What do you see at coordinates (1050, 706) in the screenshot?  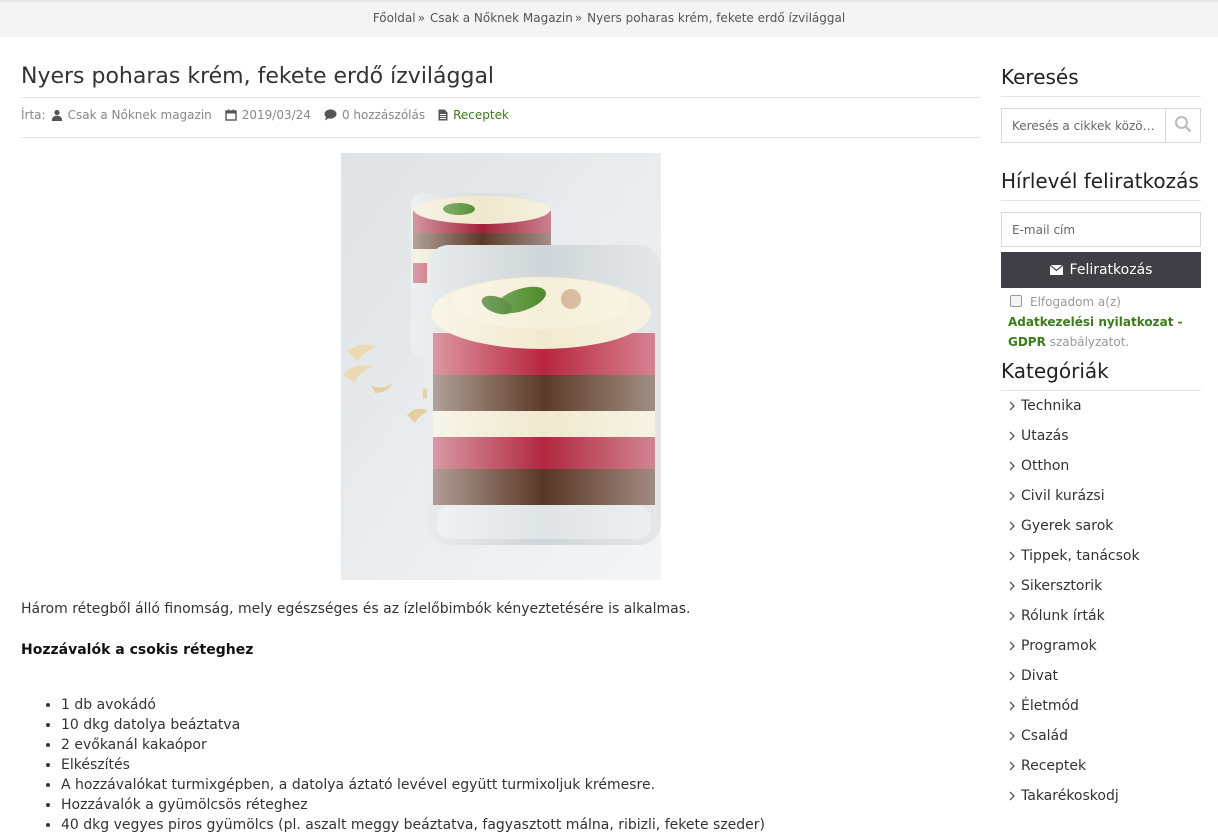 I see `category-label: Életmód` at bounding box center [1050, 706].